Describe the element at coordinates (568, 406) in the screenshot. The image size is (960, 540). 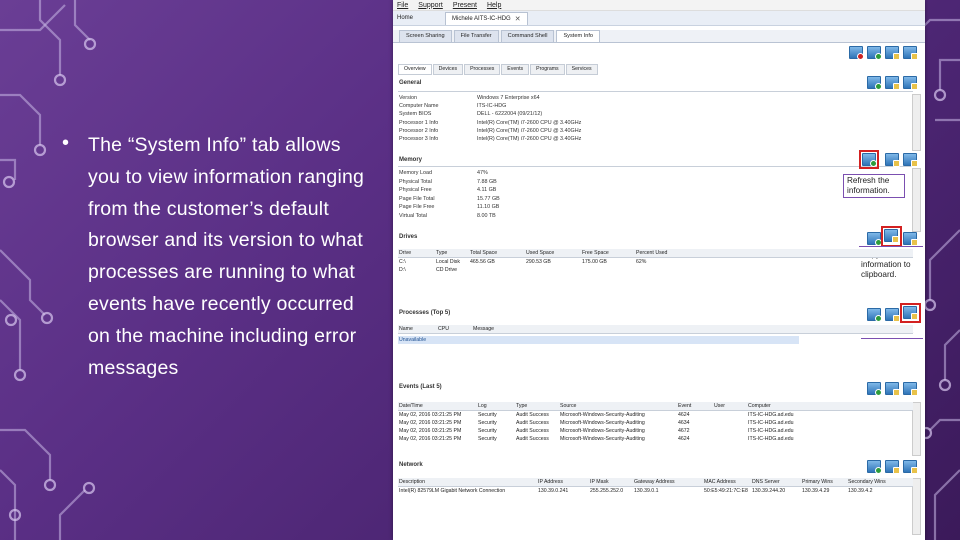
I see `column-header: Source` at that location.